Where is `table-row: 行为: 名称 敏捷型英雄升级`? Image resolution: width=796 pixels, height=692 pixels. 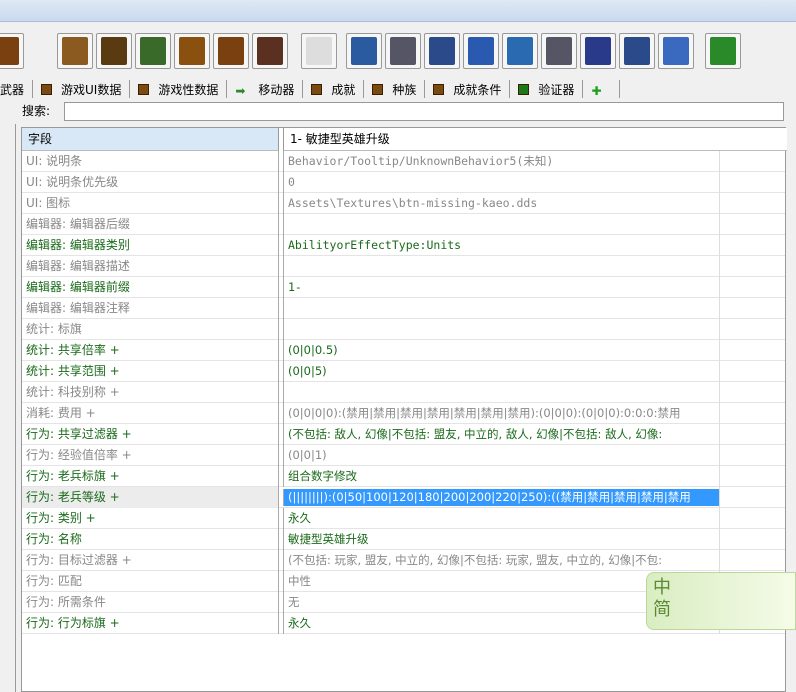
table-row: 行为: 名称 敏捷型英雄升级 is located at coordinates (403, 539).